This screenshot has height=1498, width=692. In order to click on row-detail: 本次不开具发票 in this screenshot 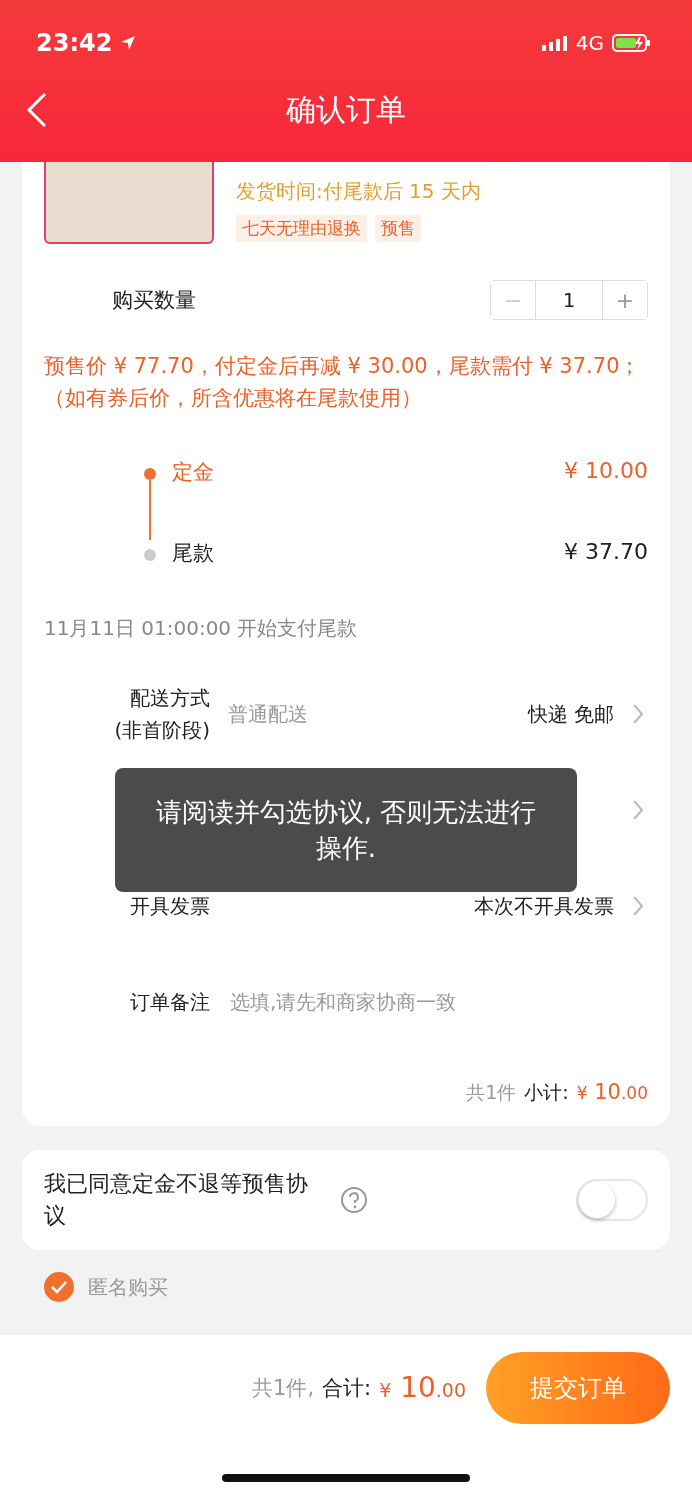, I will do `click(544, 906)`.